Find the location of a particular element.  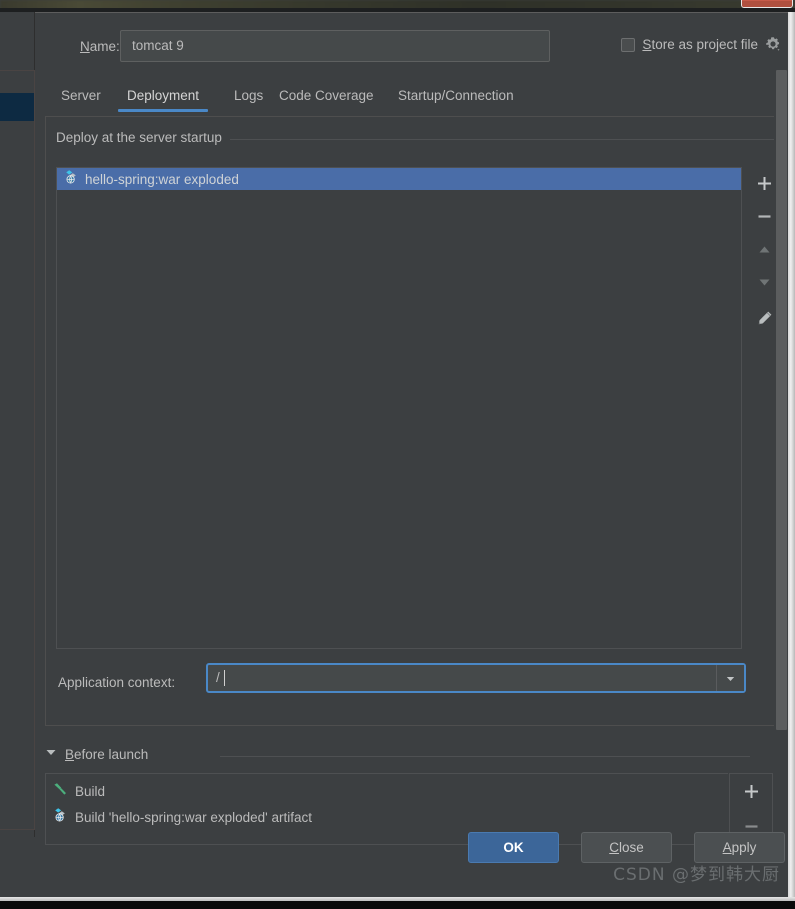

window-bottom-border is located at coordinates (397, 903).